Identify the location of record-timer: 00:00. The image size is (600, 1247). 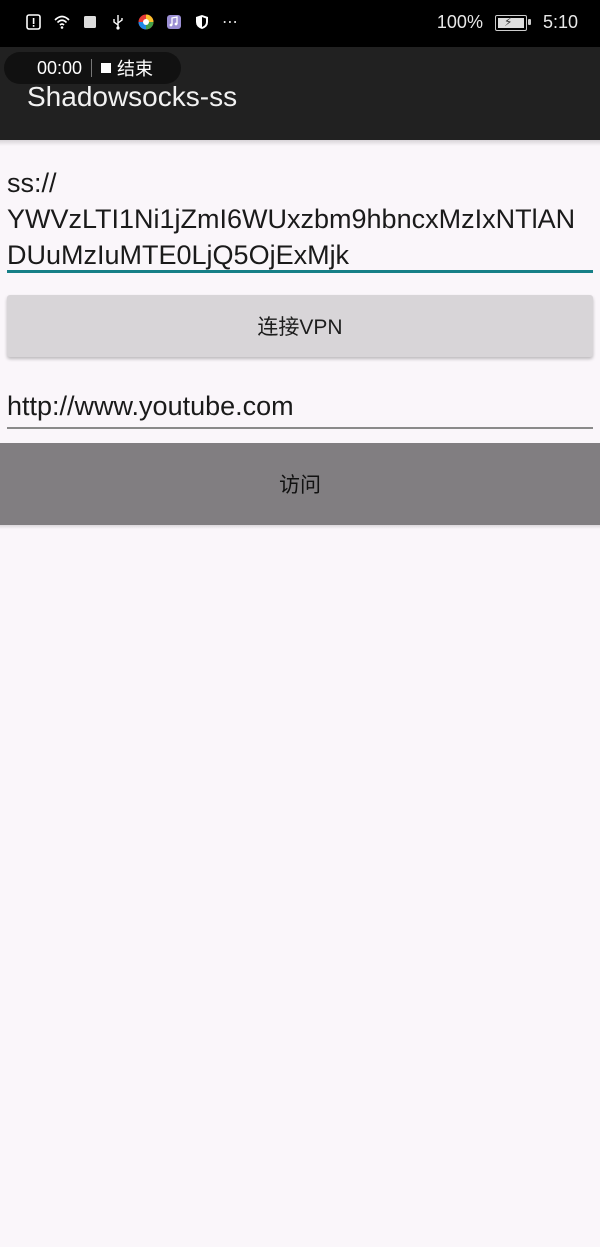
(60, 67).